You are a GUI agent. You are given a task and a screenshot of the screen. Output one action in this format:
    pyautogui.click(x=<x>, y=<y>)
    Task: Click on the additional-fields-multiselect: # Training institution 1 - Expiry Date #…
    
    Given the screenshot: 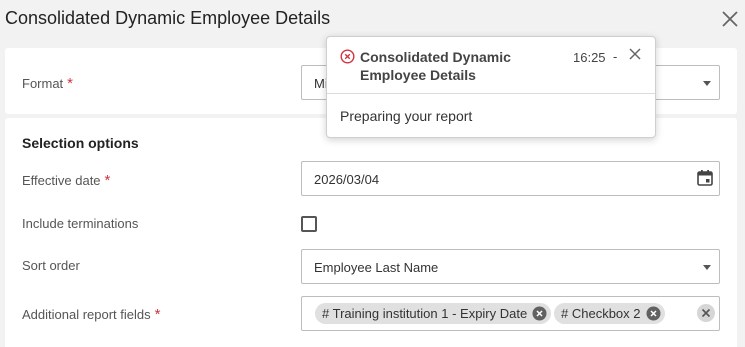 What is the action you would take?
    pyautogui.click(x=510, y=313)
    